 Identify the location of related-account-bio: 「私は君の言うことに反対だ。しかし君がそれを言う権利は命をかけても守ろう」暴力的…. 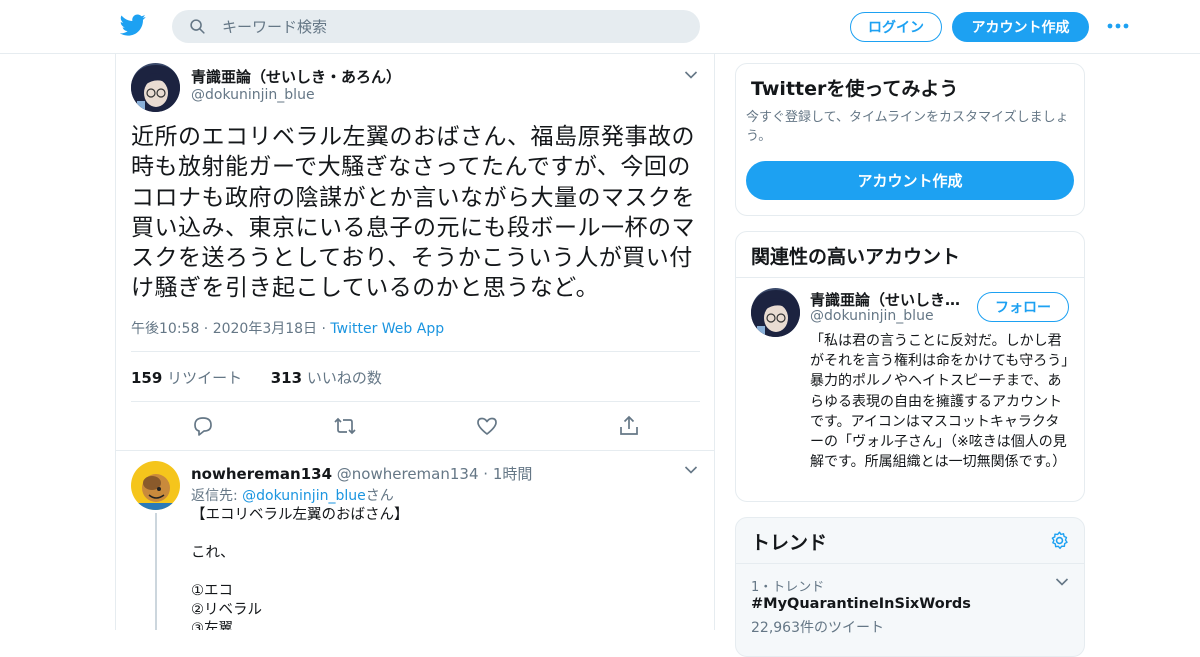
(939, 402).